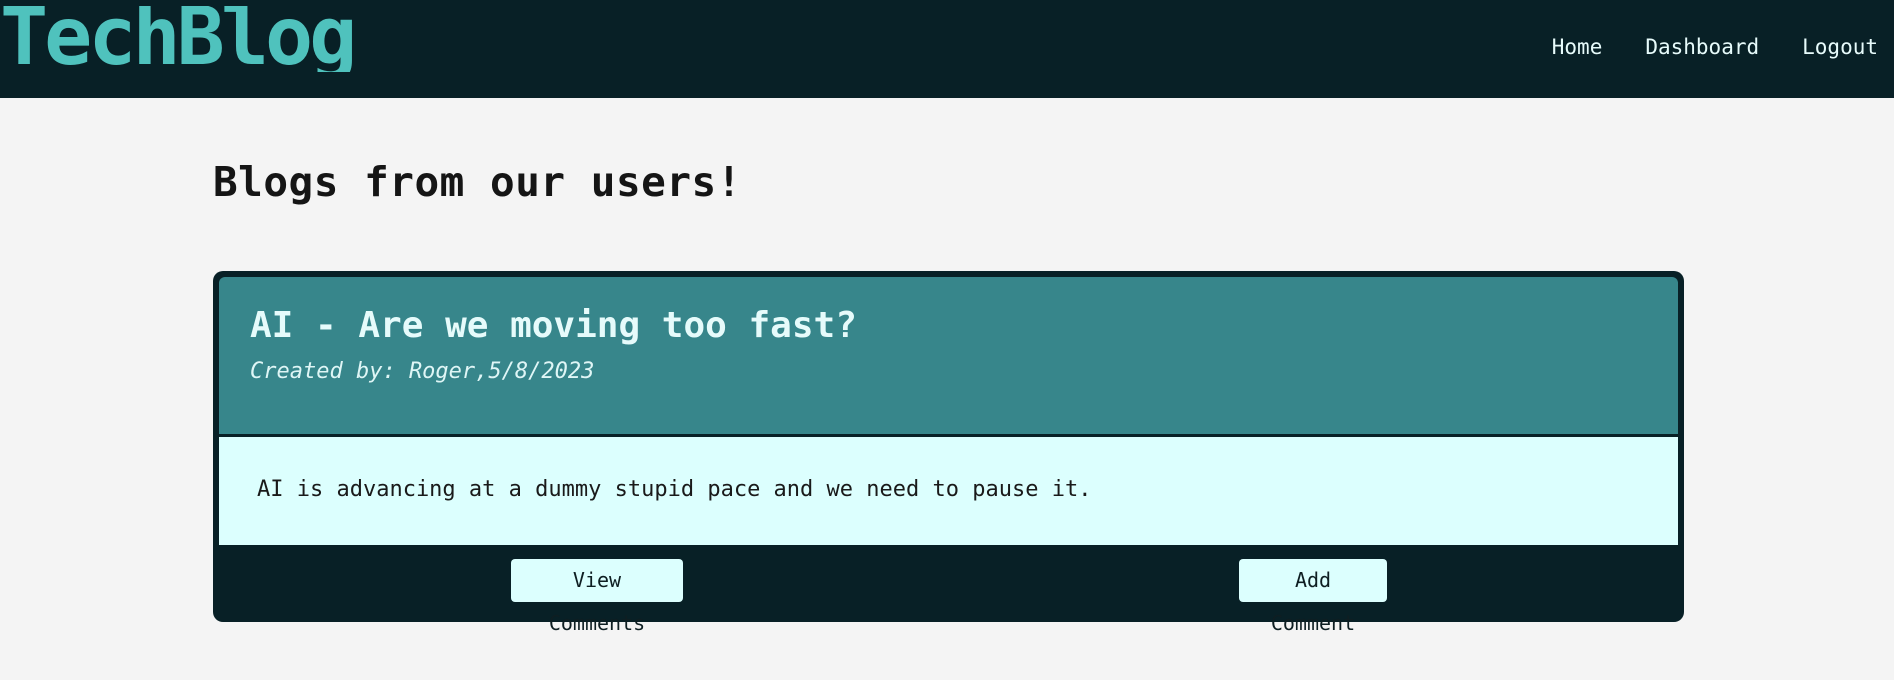 The image size is (1894, 680). What do you see at coordinates (947, 49) in the screenshot?
I see `site-header: TechBlog Home Dashboard Logout` at bounding box center [947, 49].